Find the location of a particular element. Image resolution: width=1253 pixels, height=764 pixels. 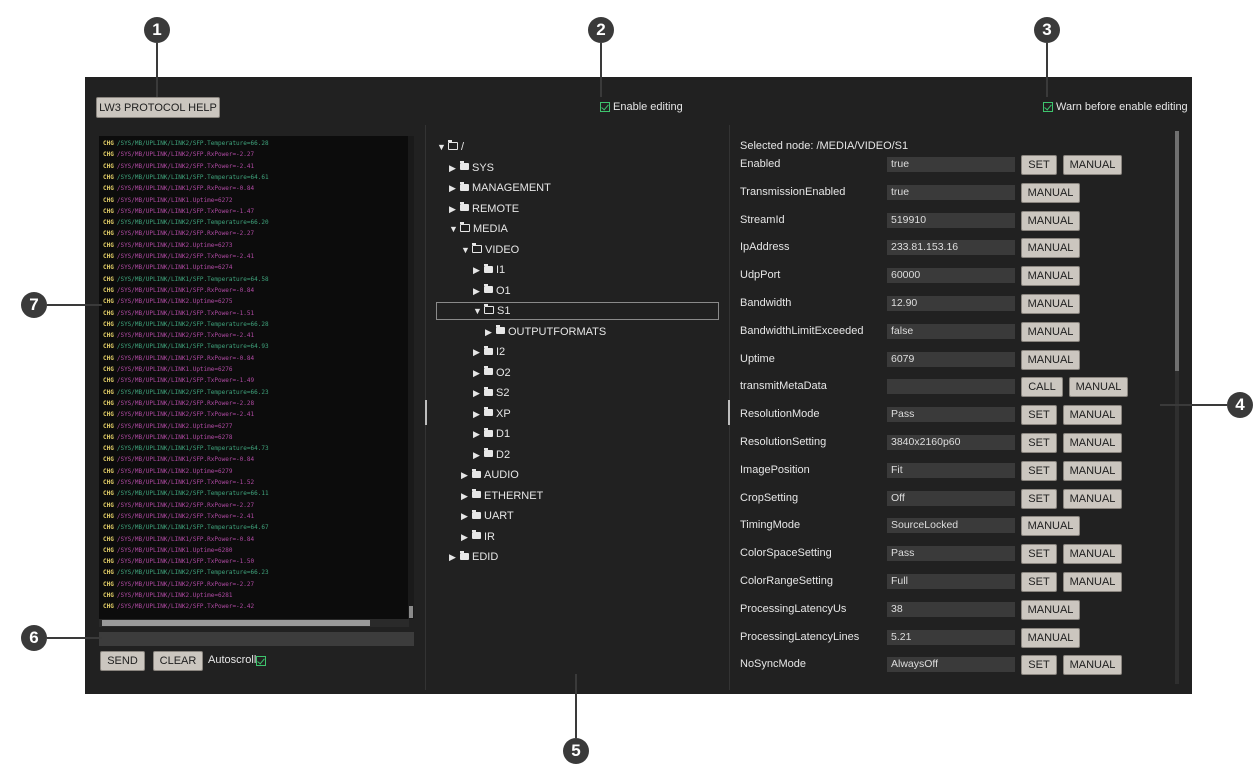

property-name: transmitMetaData is located at coordinates (783, 386).